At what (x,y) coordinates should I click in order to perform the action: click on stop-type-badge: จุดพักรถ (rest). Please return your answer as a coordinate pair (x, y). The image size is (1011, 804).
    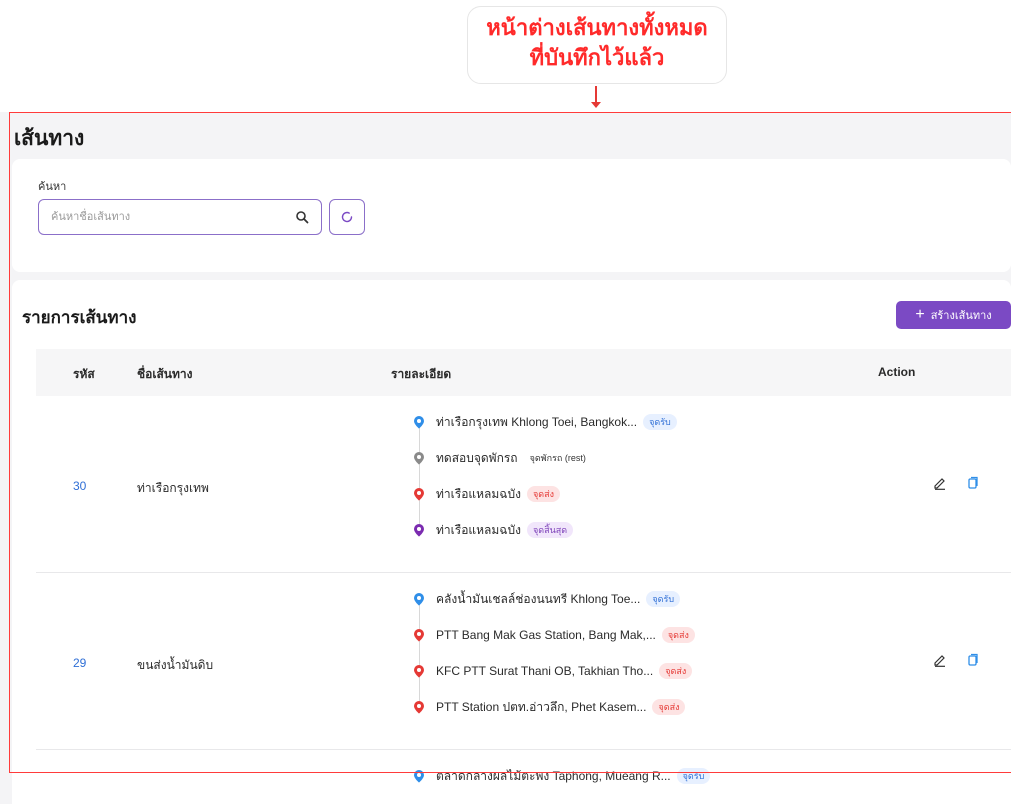
    Looking at the image, I should click on (557, 458).